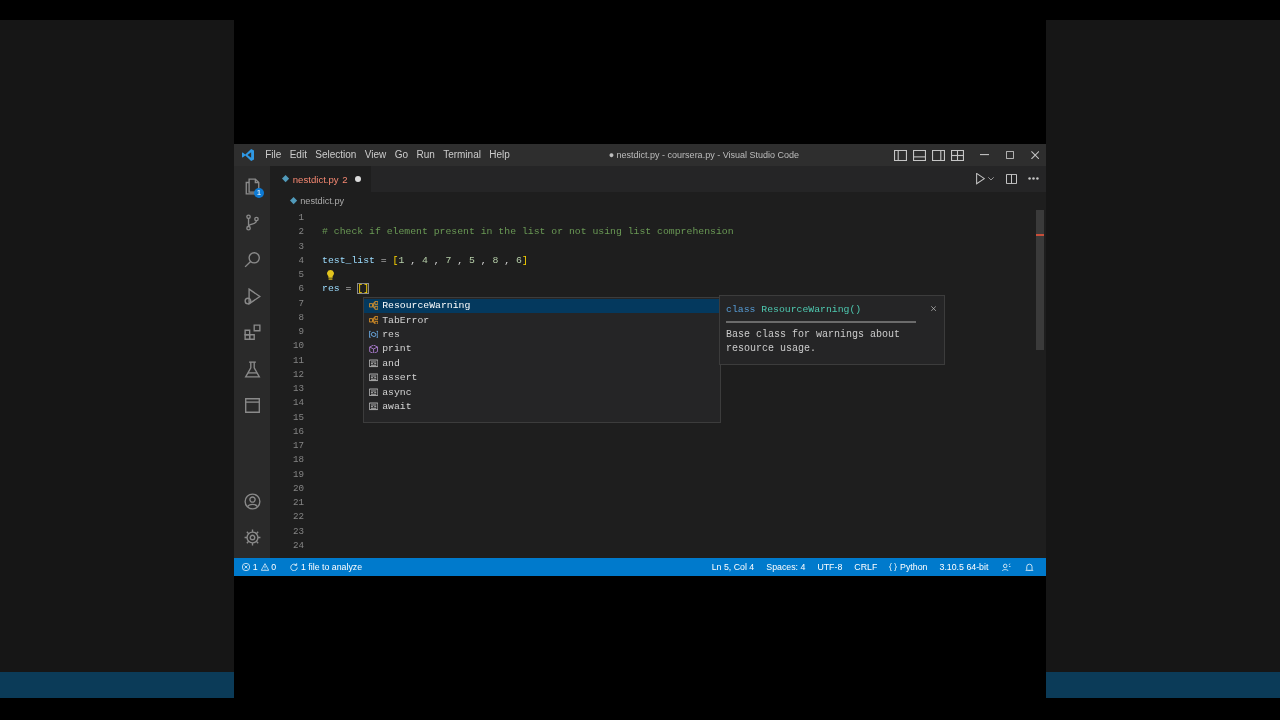 The width and height of the screenshot is (1280, 720). Describe the element at coordinates (542, 305) in the screenshot. I see `suggestion-item: ResourceWarning` at that location.